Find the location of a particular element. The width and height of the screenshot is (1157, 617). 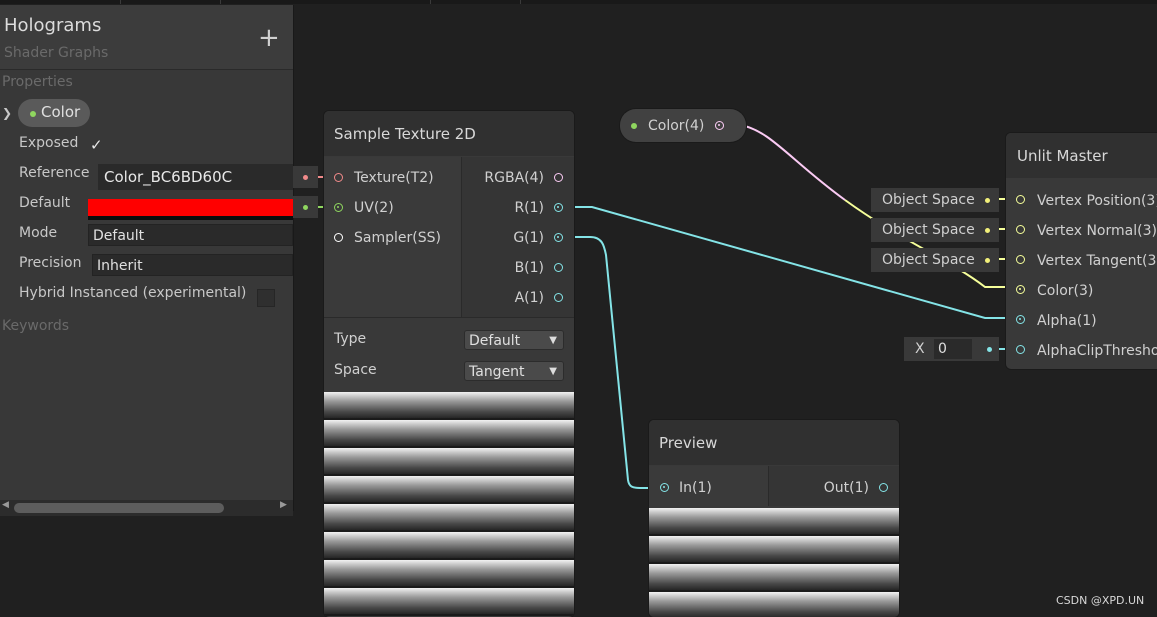

type-dropdown: Default ▼ is located at coordinates (514, 340).